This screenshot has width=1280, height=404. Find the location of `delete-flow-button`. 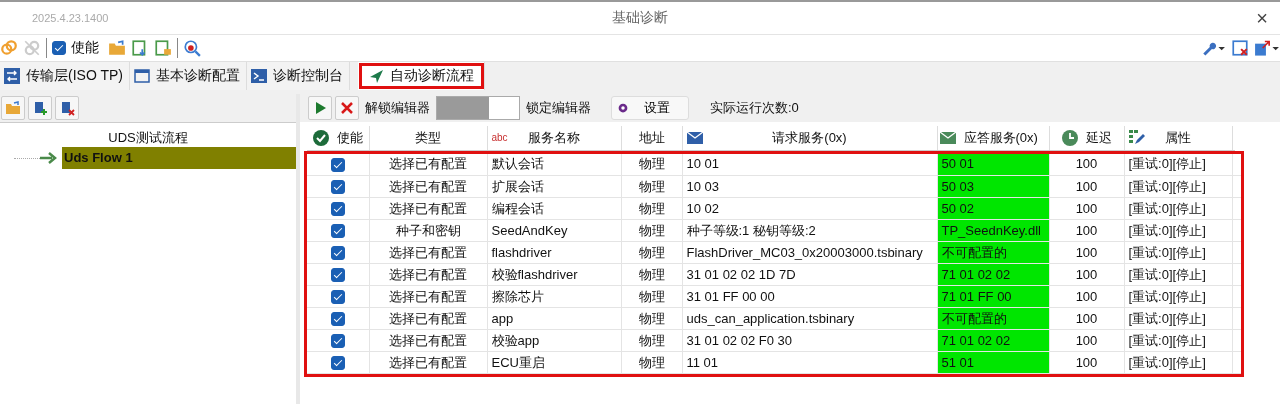

delete-flow-button is located at coordinates (67, 108).